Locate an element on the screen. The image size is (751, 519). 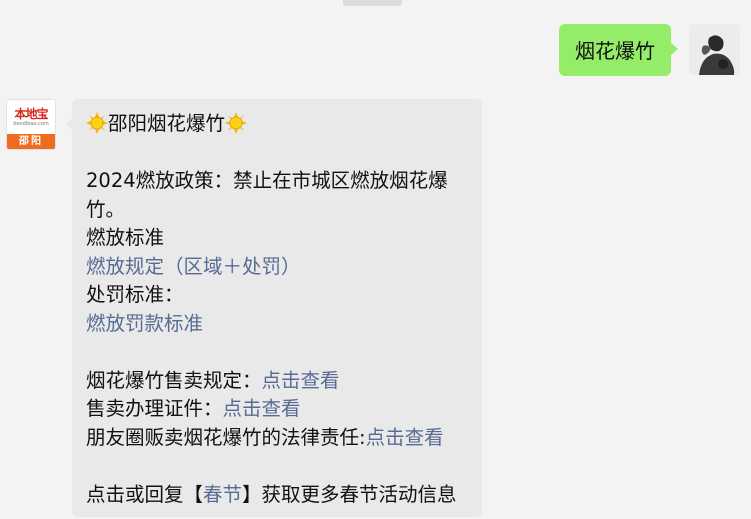
penalty-standard-link: 燃放罚款标准 is located at coordinates (277, 324).